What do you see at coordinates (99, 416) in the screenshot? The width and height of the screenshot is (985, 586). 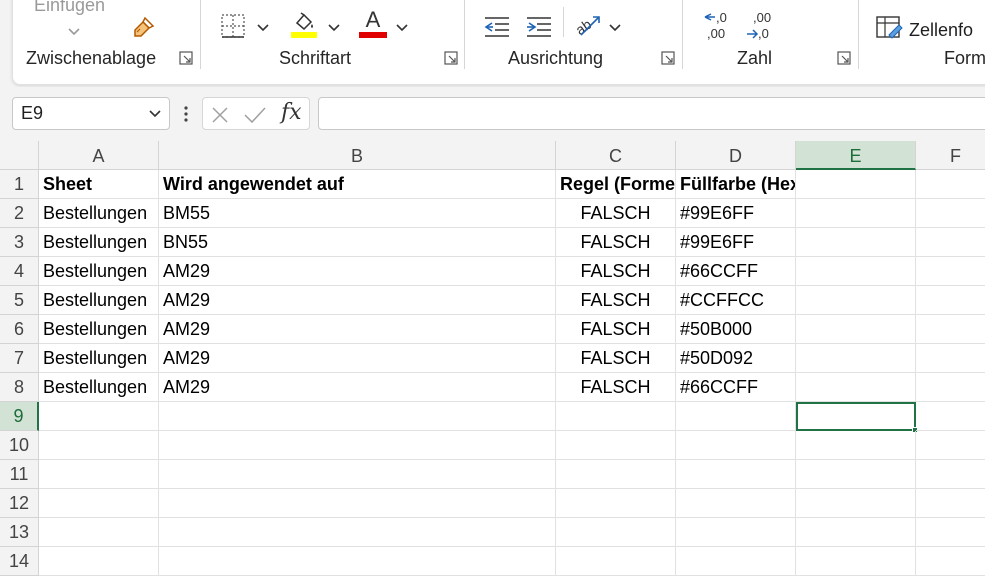 I see `cell-a9` at bounding box center [99, 416].